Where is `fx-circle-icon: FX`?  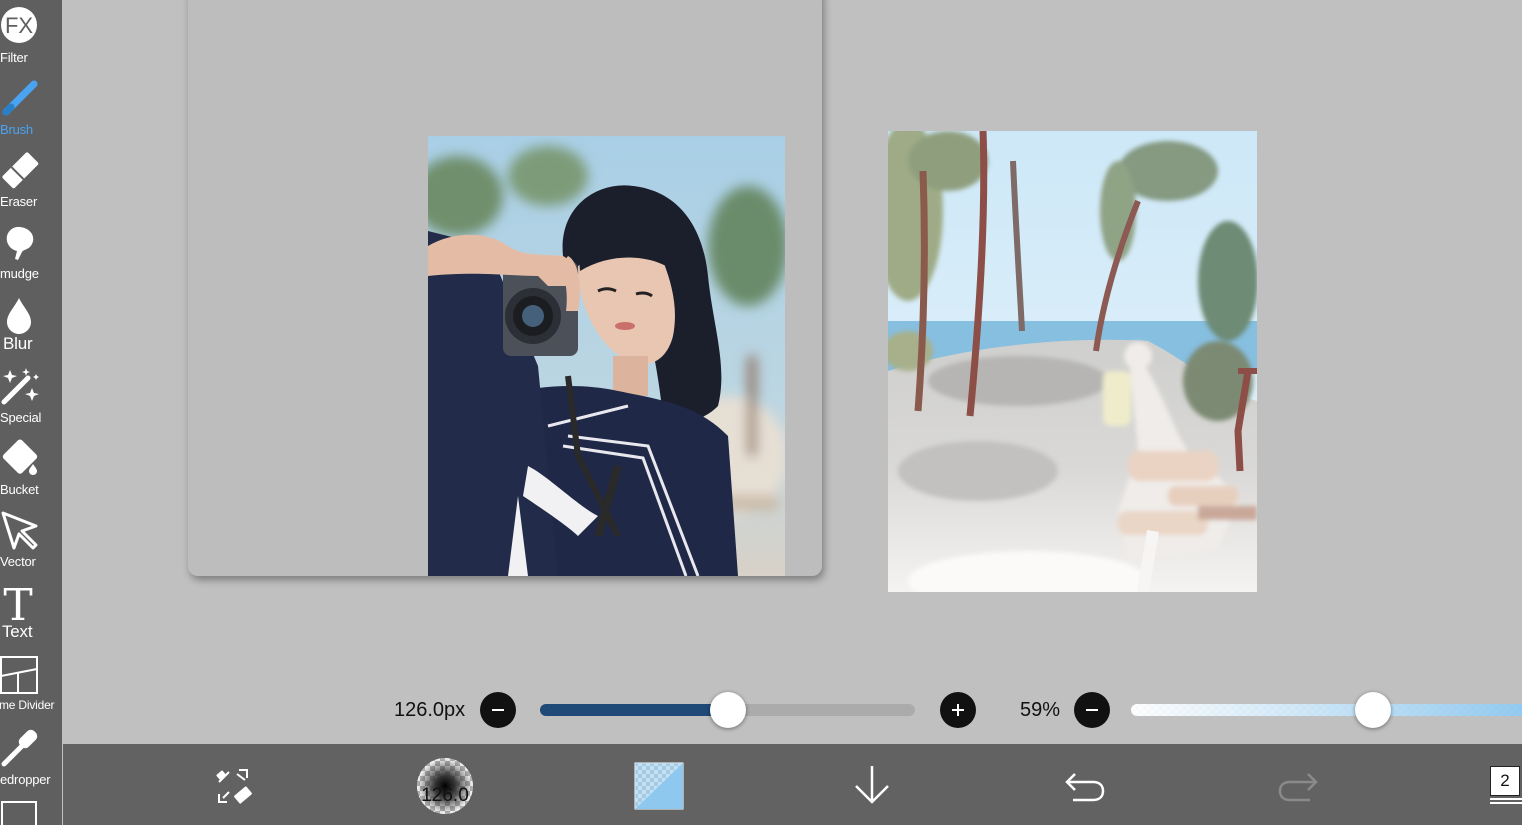
fx-circle-icon: FX is located at coordinates (20, 24).